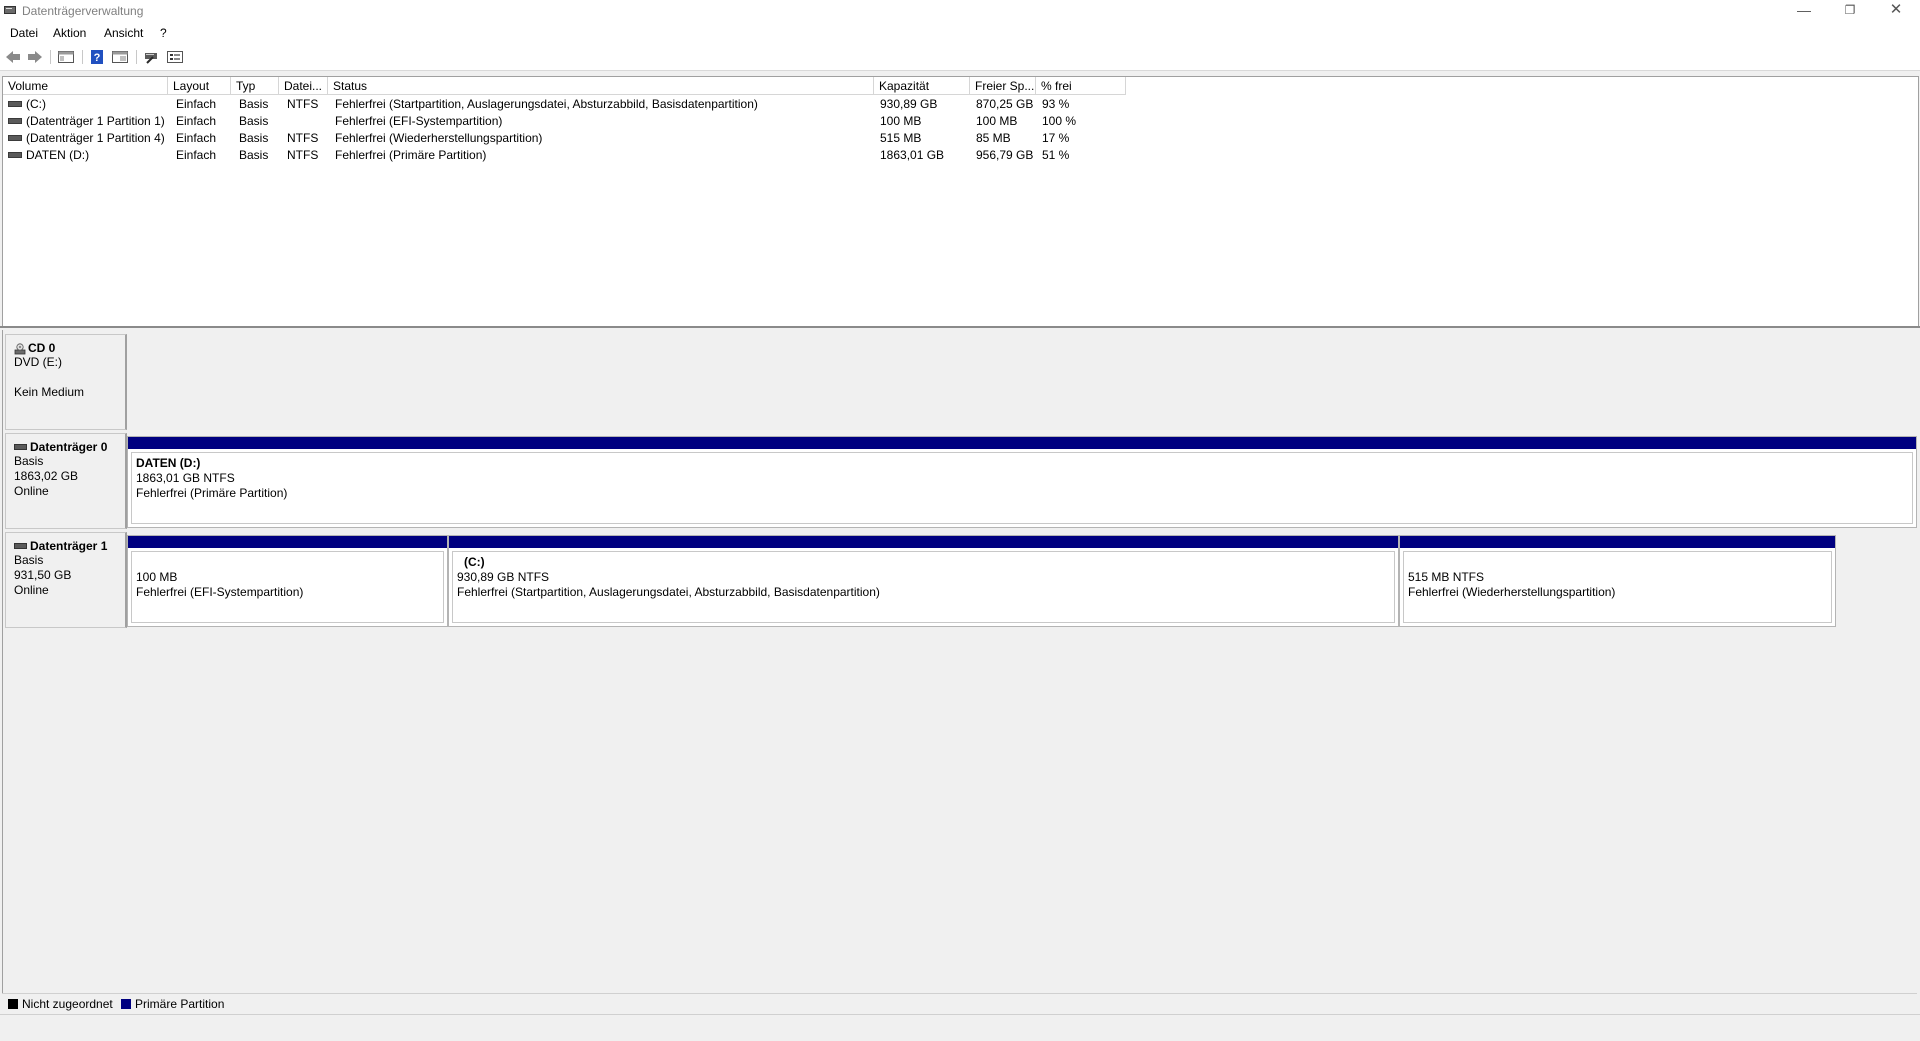 The width and height of the screenshot is (1920, 1041). I want to click on cd-drive-icon, so click(20, 349).